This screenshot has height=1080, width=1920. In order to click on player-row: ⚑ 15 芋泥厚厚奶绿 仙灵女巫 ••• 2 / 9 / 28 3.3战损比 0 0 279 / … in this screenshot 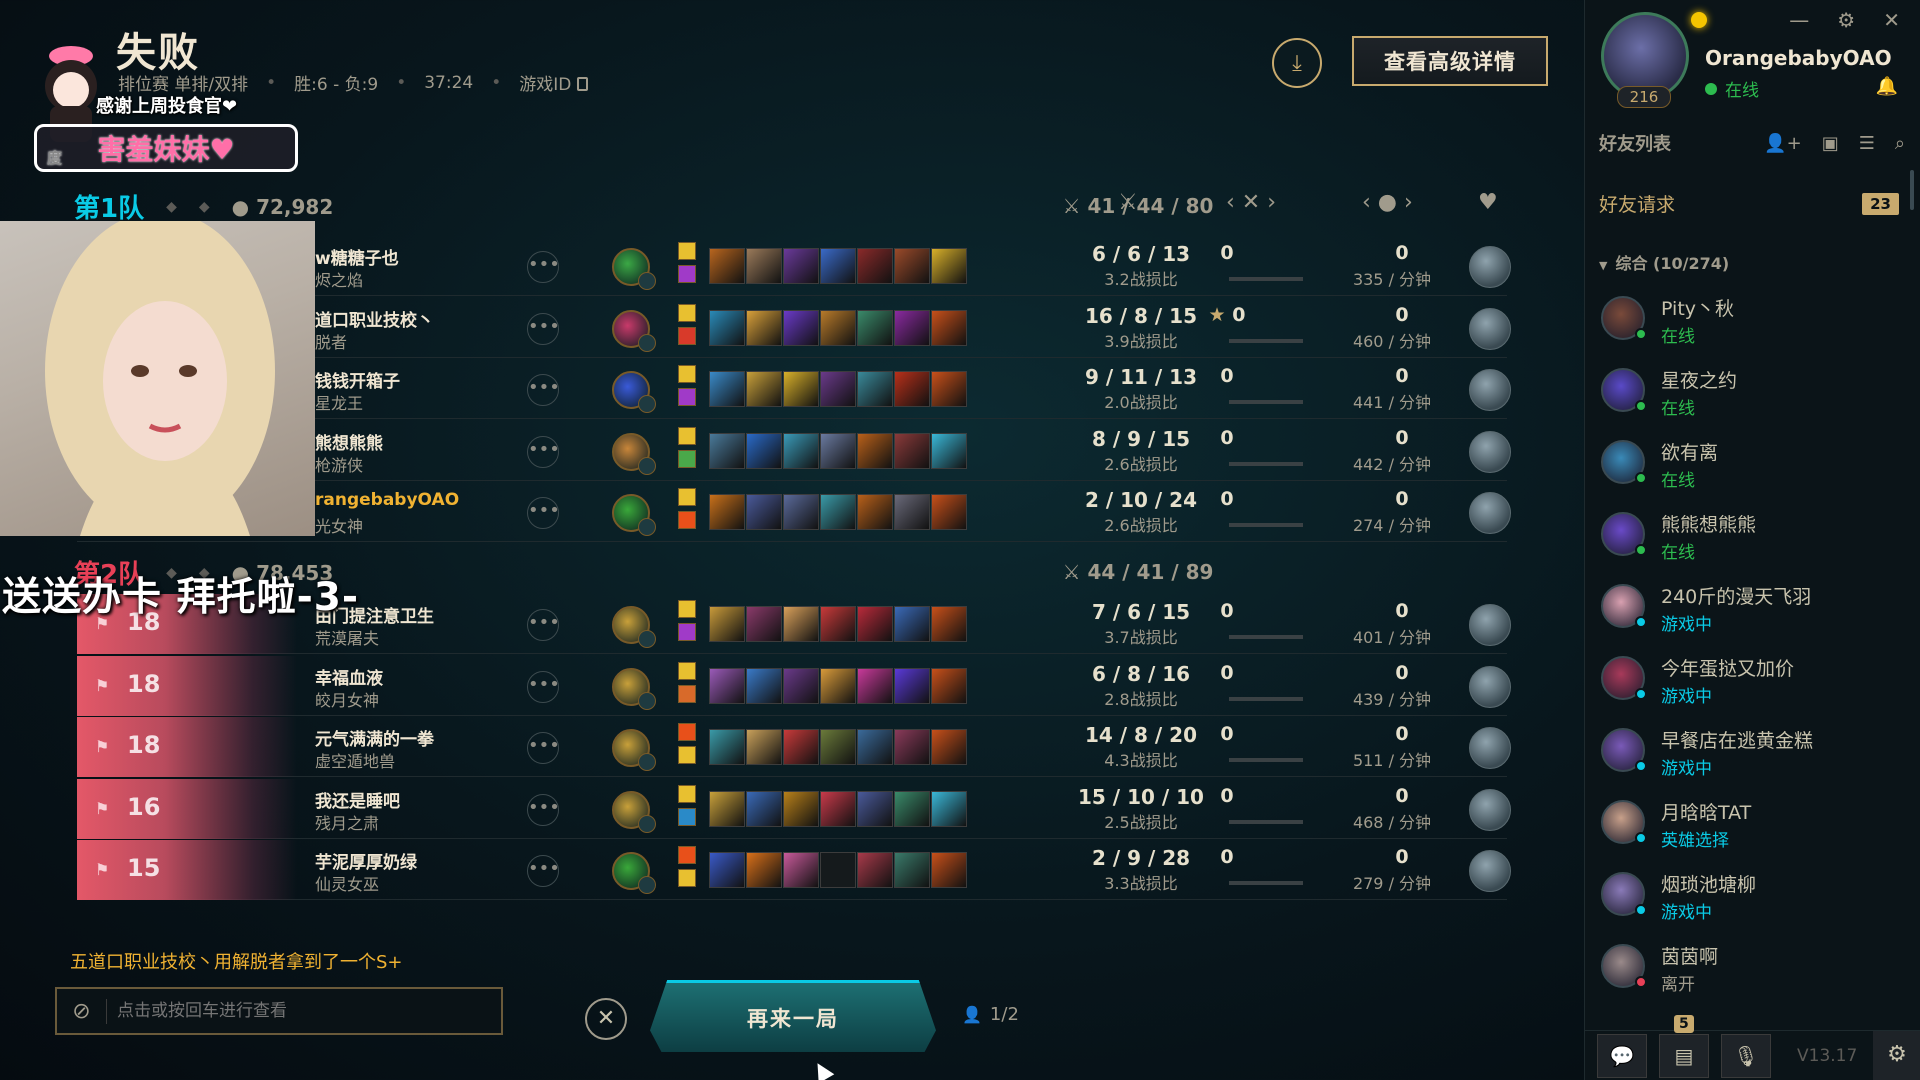, I will do `click(794, 870)`.